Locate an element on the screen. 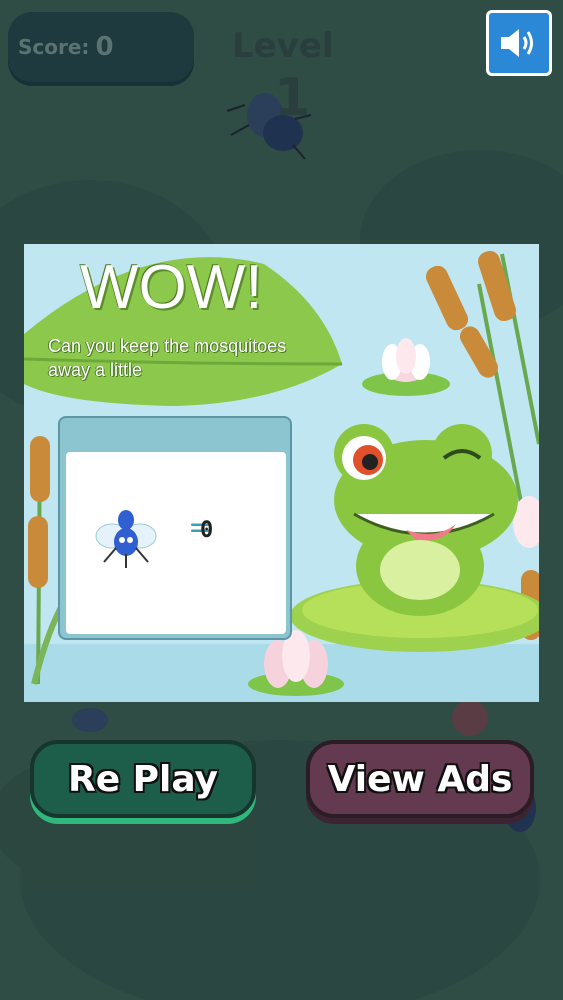  sound-toggle-button is located at coordinates (519, 43).